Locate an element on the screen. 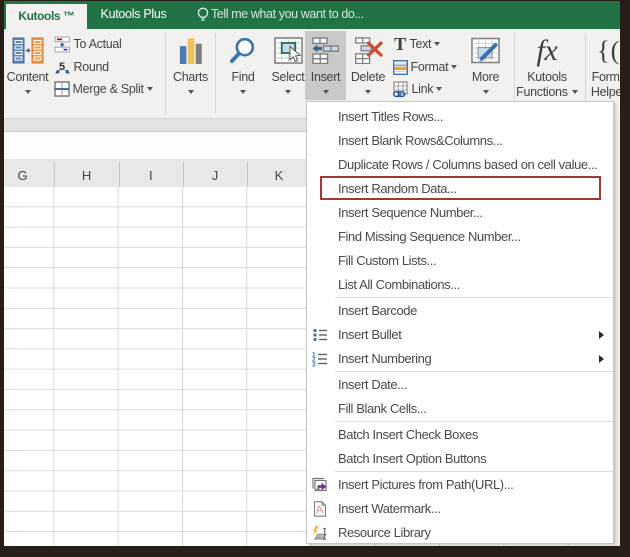  svg-text: 3 is located at coordinates (314, 363).